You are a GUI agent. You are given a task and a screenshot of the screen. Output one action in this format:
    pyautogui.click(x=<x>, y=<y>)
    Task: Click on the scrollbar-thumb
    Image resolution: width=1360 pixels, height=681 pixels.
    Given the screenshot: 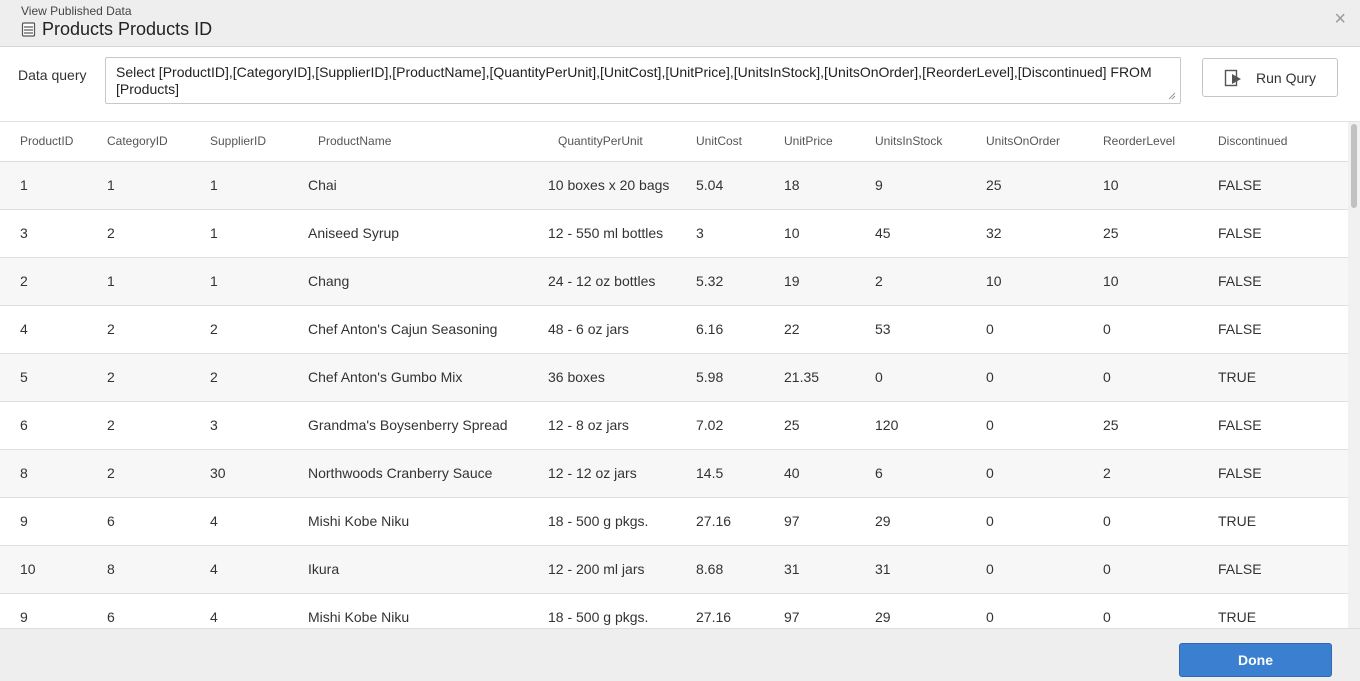 What is the action you would take?
    pyautogui.click(x=1354, y=166)
    